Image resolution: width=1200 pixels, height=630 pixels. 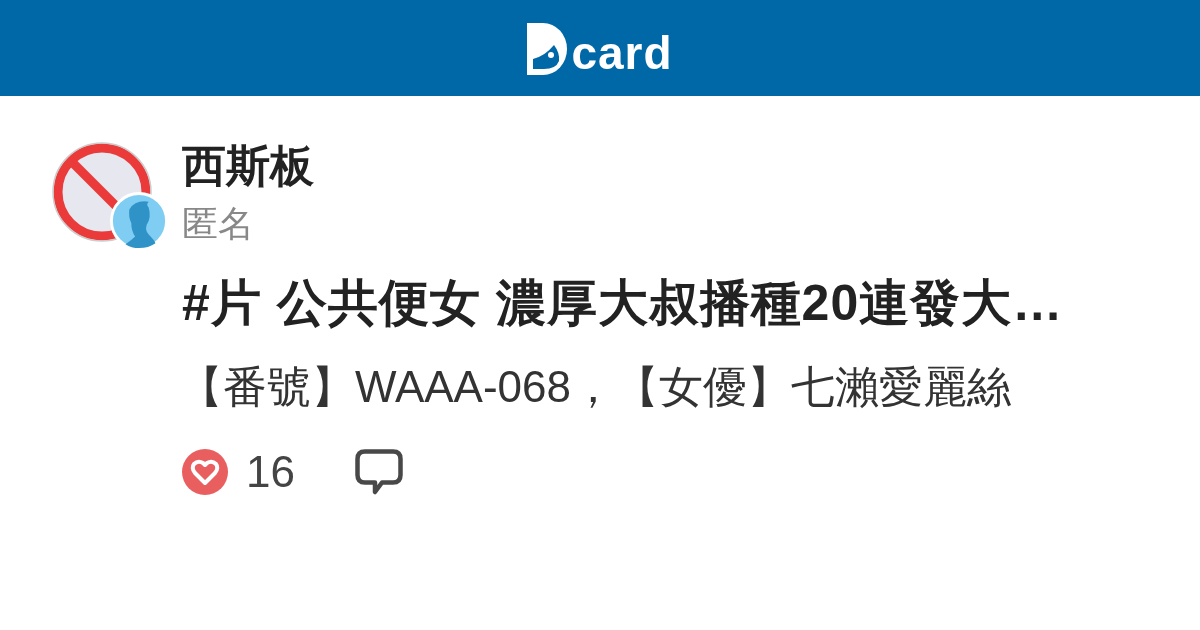 I want to click on author-name: 匿名, so click(x=218, y=224).